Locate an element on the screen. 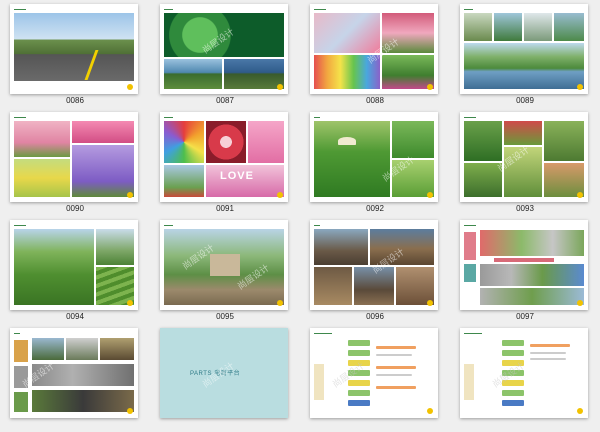 The image size is (600, 432). slide-card-0094: ▬▬▬▬ 0094 is located at coordinates (75, 270).